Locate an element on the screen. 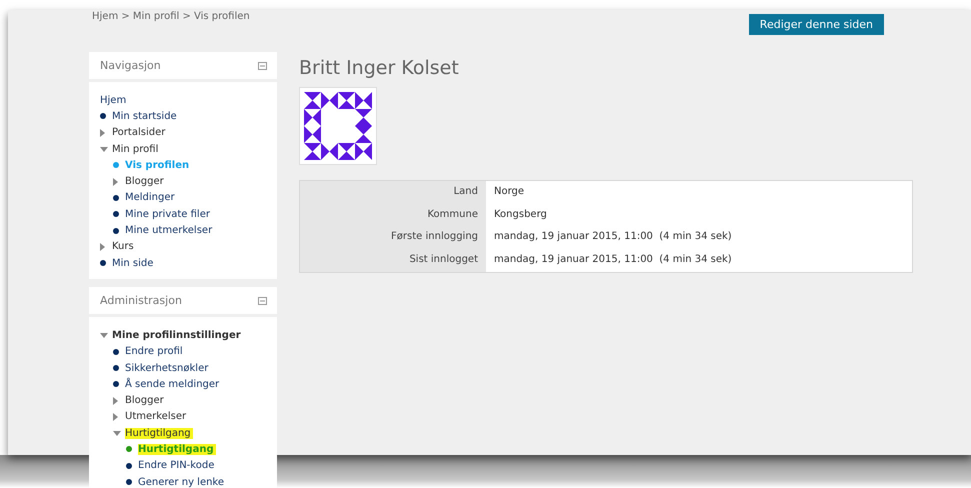 The height and width of the screenshot is (488, 971). breadcrumb: Hjem > Min profil > Vis profilen is located at coordinates (171, 17).